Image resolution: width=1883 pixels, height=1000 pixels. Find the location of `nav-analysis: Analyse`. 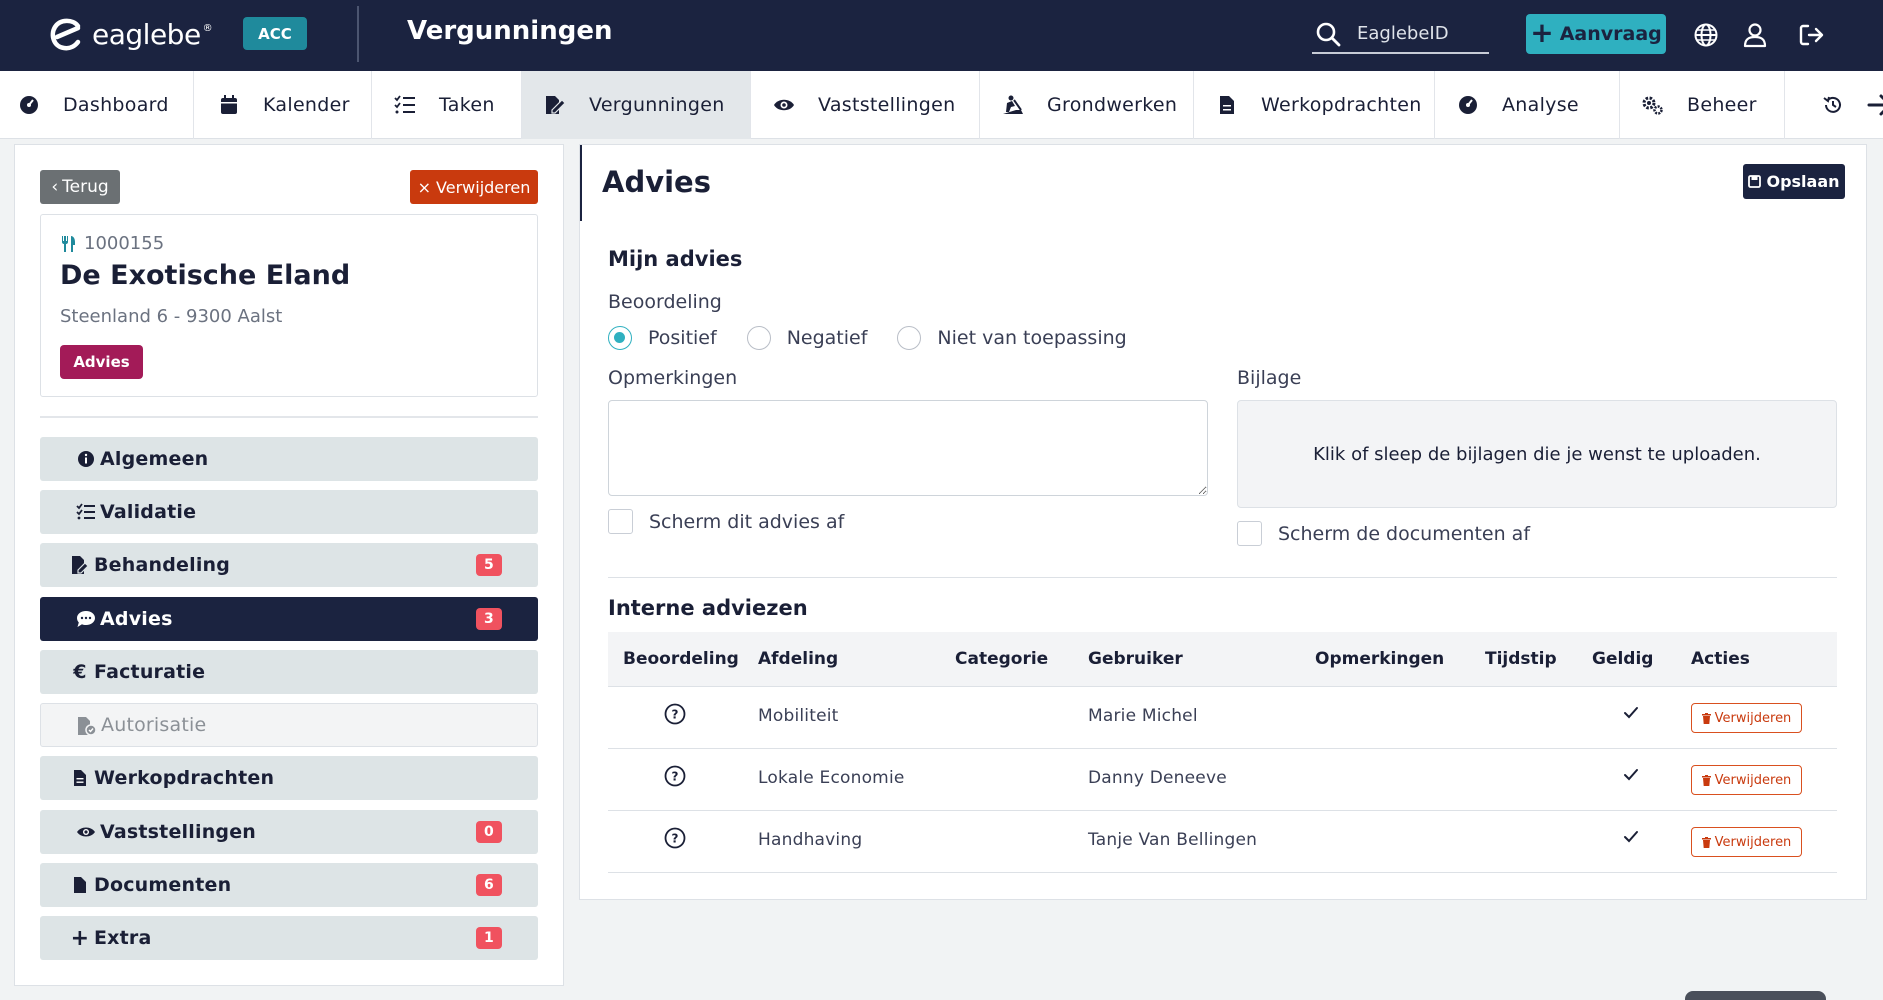

nav-analysis: Analyse is located at coordinates (1527, 105).